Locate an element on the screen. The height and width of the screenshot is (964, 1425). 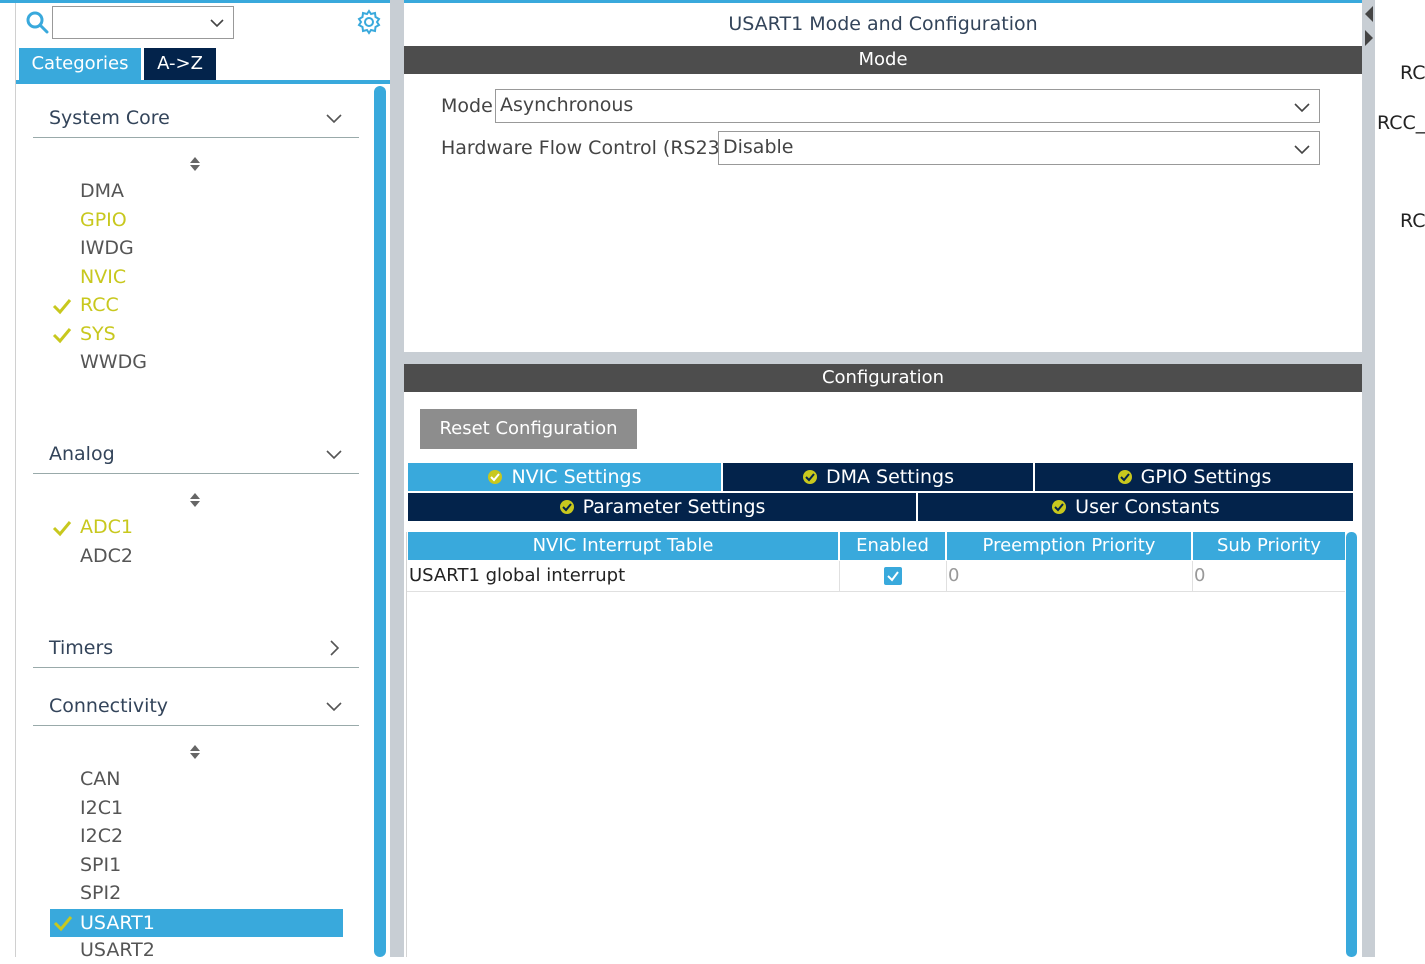
preemption-priority-value: 0 is located at coordinates (953, 576).